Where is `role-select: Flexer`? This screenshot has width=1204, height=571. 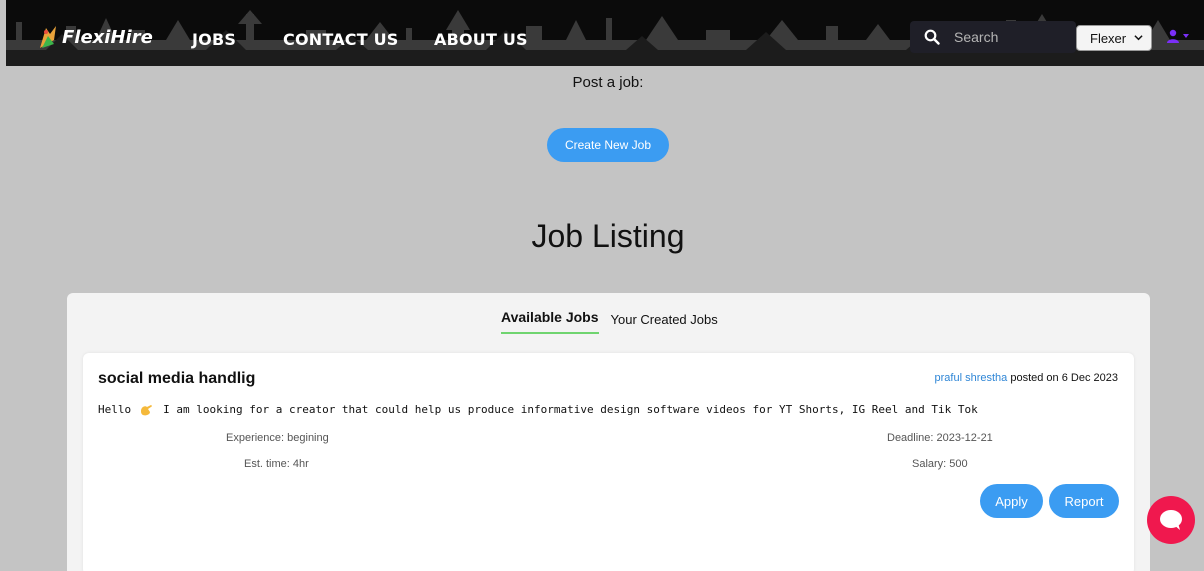
role-select: Flexer is located at coordinates (1114, 38).